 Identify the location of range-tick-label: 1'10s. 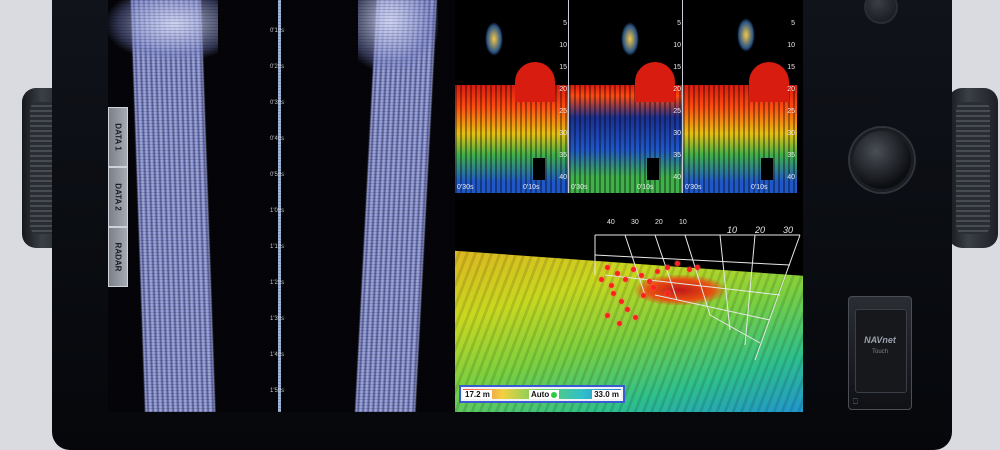
(277, 247).